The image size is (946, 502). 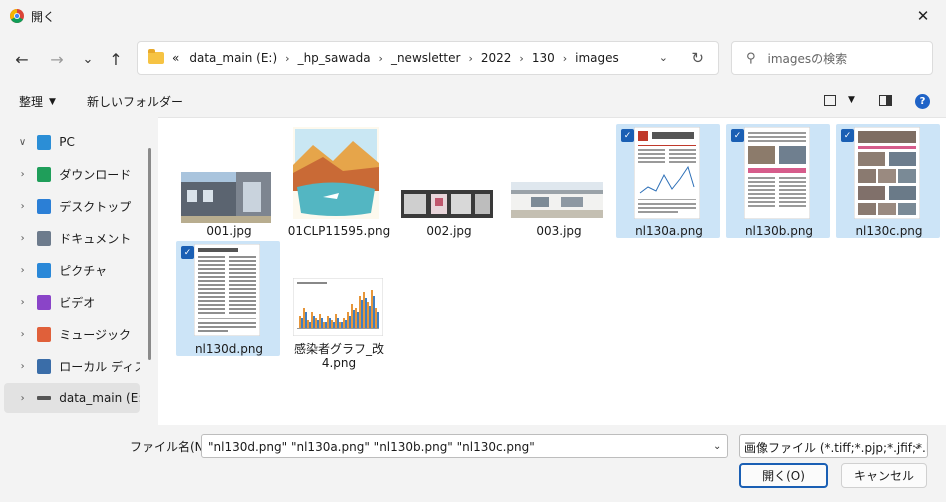 What do you see at coordinates (52, 101) in the screenshot?
I see `caret-down-icon: ▼` at bounding box center [52, 101].